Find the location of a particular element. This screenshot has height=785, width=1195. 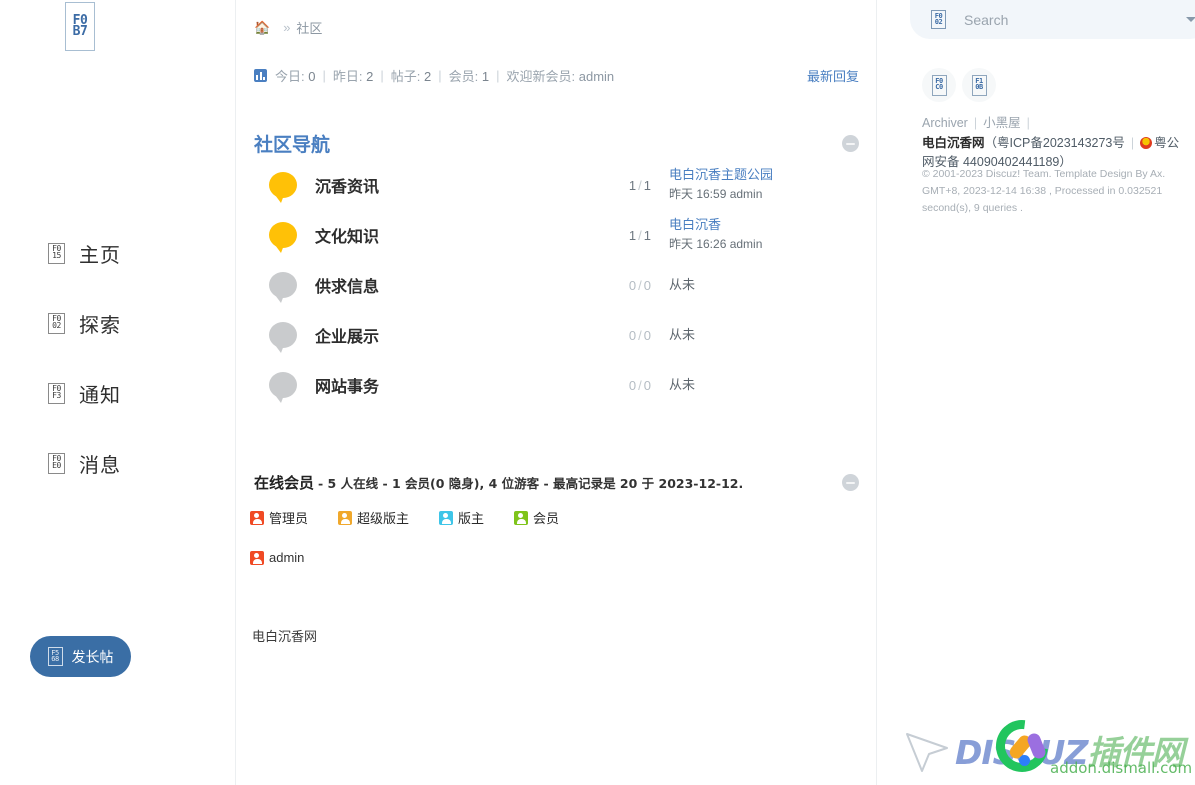

search-bar: F0 02 is located at coordinates (1052, 19).